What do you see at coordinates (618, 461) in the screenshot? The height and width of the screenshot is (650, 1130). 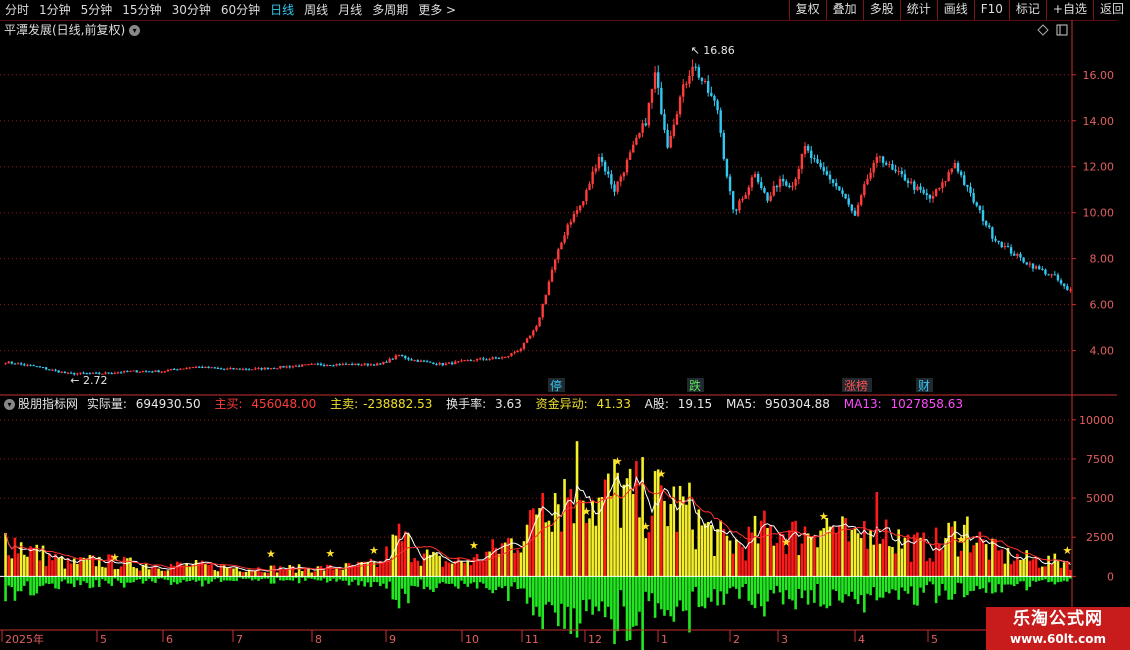 I see `signal-star-icon: ★` at bounding box center [618, 461].